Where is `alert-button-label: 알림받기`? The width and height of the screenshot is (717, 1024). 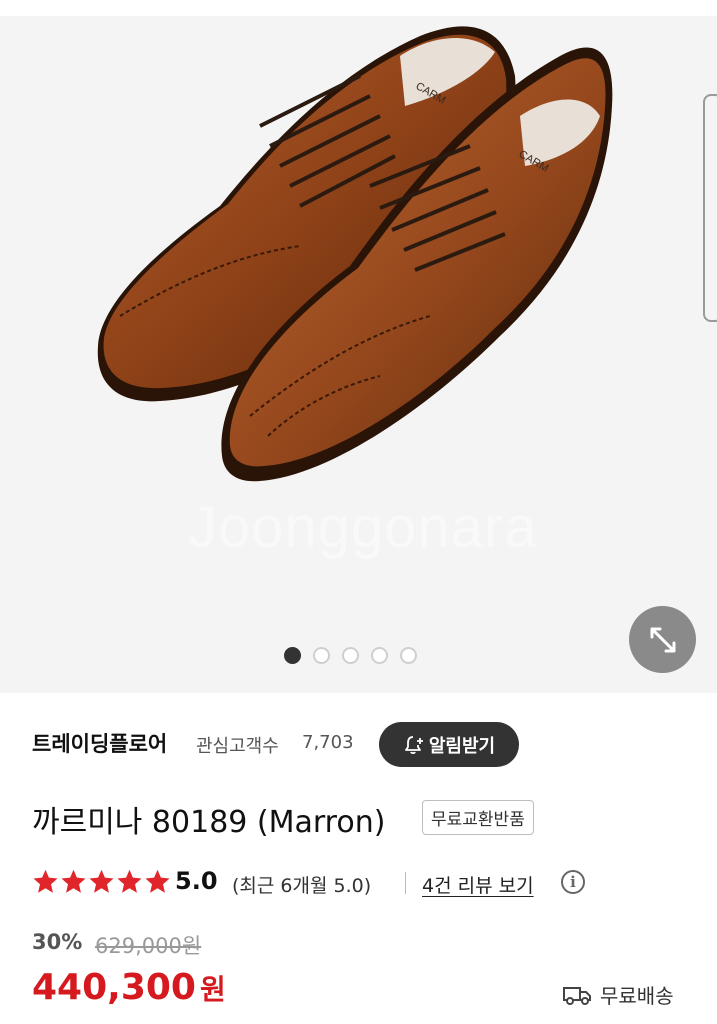
alert-button-label: 알림받기 is located at coordinates (462, 746).